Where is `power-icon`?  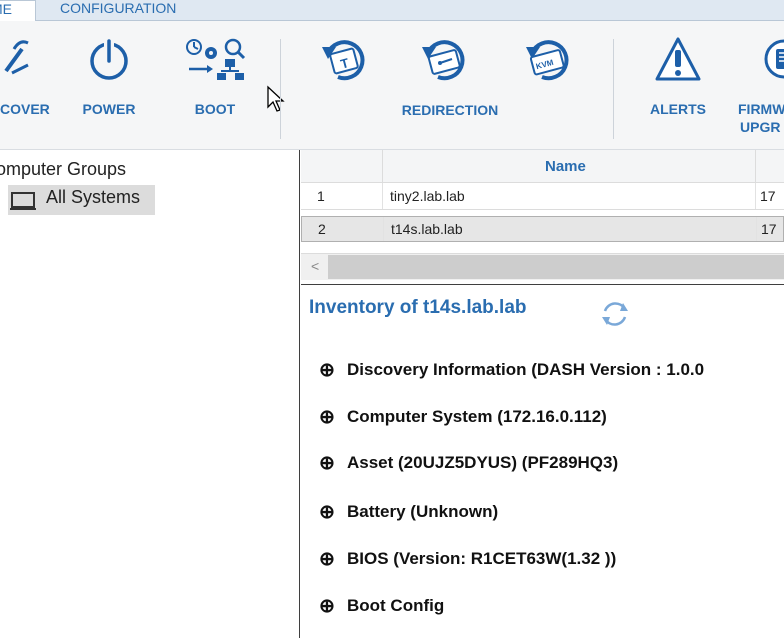 power-icon is located at coordinates (109, 58).